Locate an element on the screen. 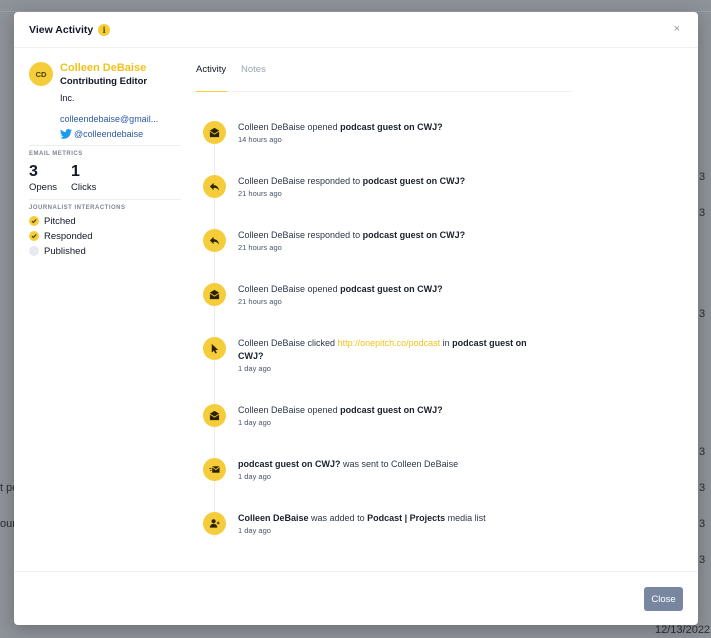 Image resolution: width=711 pixels, height=638 pixels. event-text-part: was added to is located at coordinates (338, 518).